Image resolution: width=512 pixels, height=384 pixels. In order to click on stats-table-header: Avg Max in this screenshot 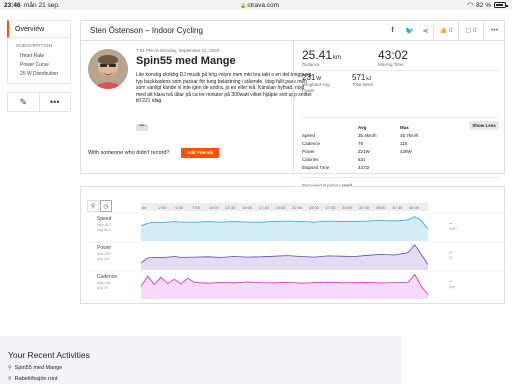, I will do `click(377, 128)`.